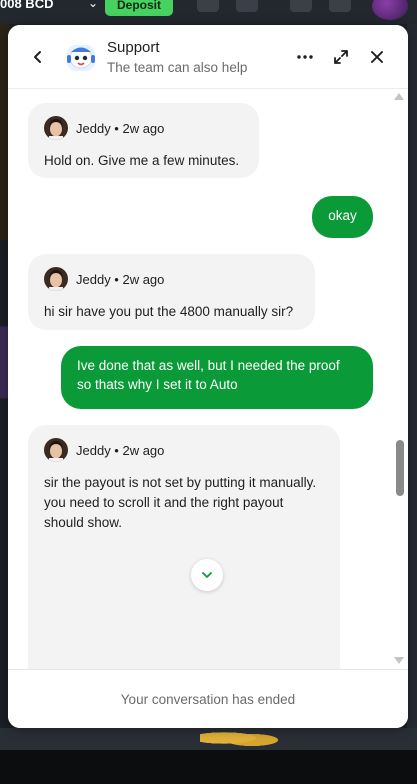  I want to click on background-topbar: 008 BCD ⌄ Deposit, so click(208, 12).